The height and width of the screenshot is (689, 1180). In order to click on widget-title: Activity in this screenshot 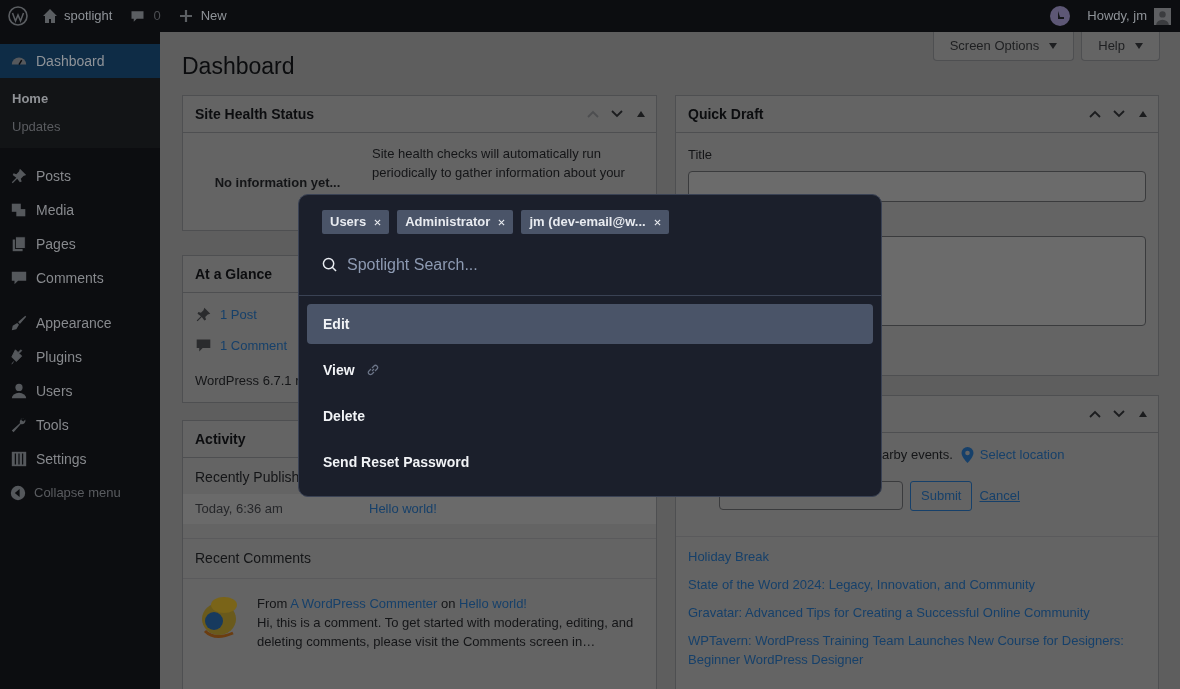, I will do `click(220, 439)`.